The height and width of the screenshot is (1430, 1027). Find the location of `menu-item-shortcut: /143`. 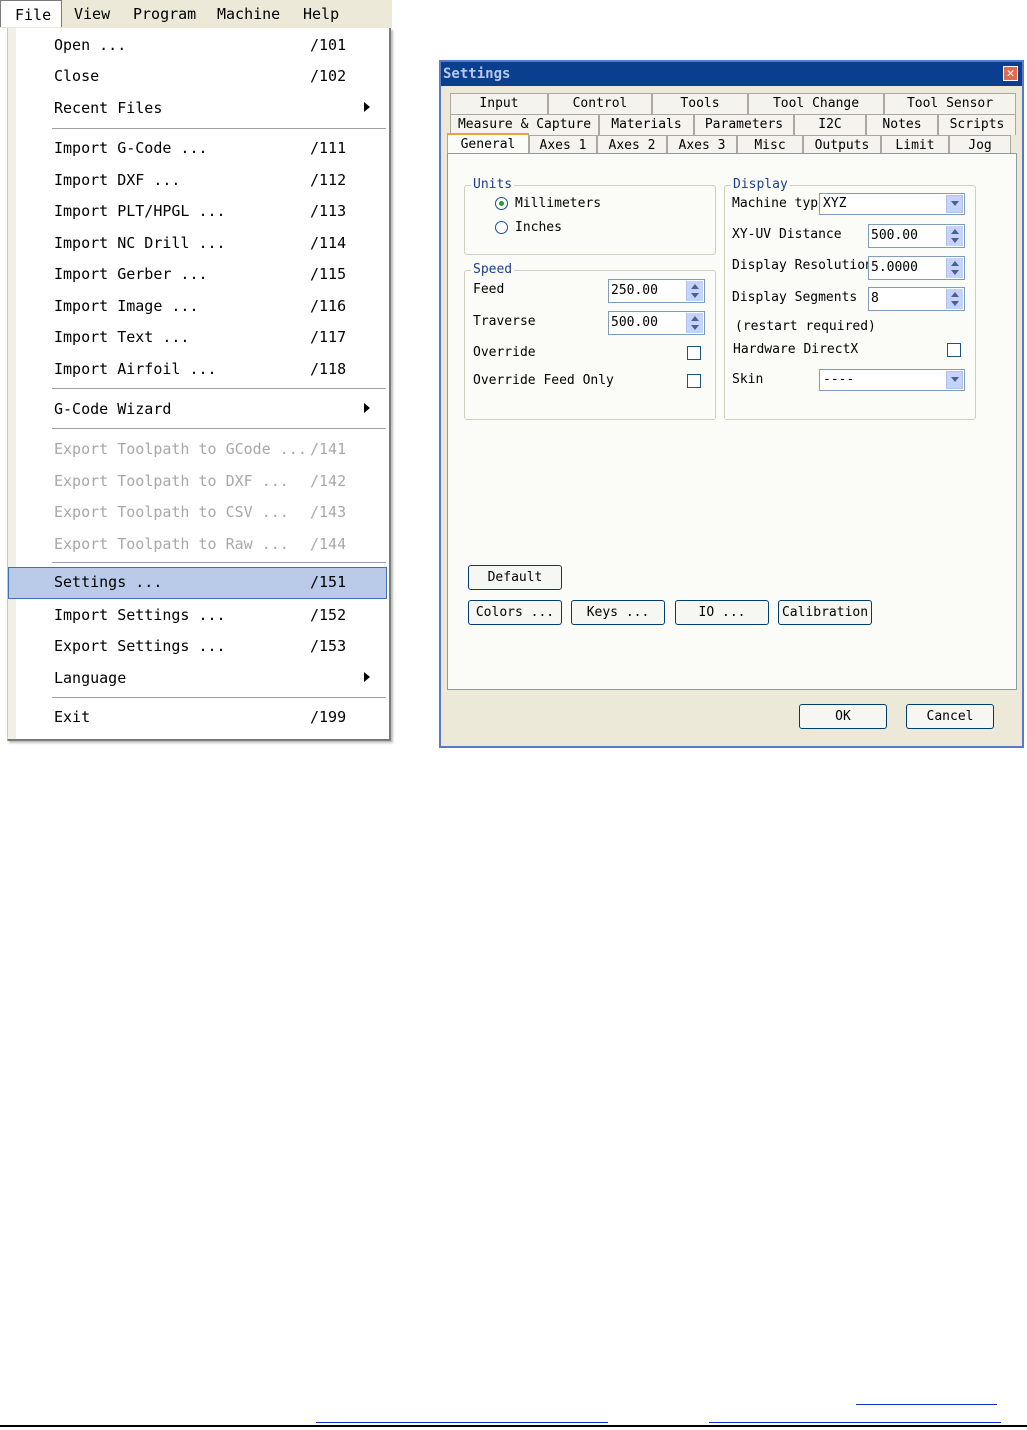

menu-item-shortcut: /143 is located at coordinates (328, 512).